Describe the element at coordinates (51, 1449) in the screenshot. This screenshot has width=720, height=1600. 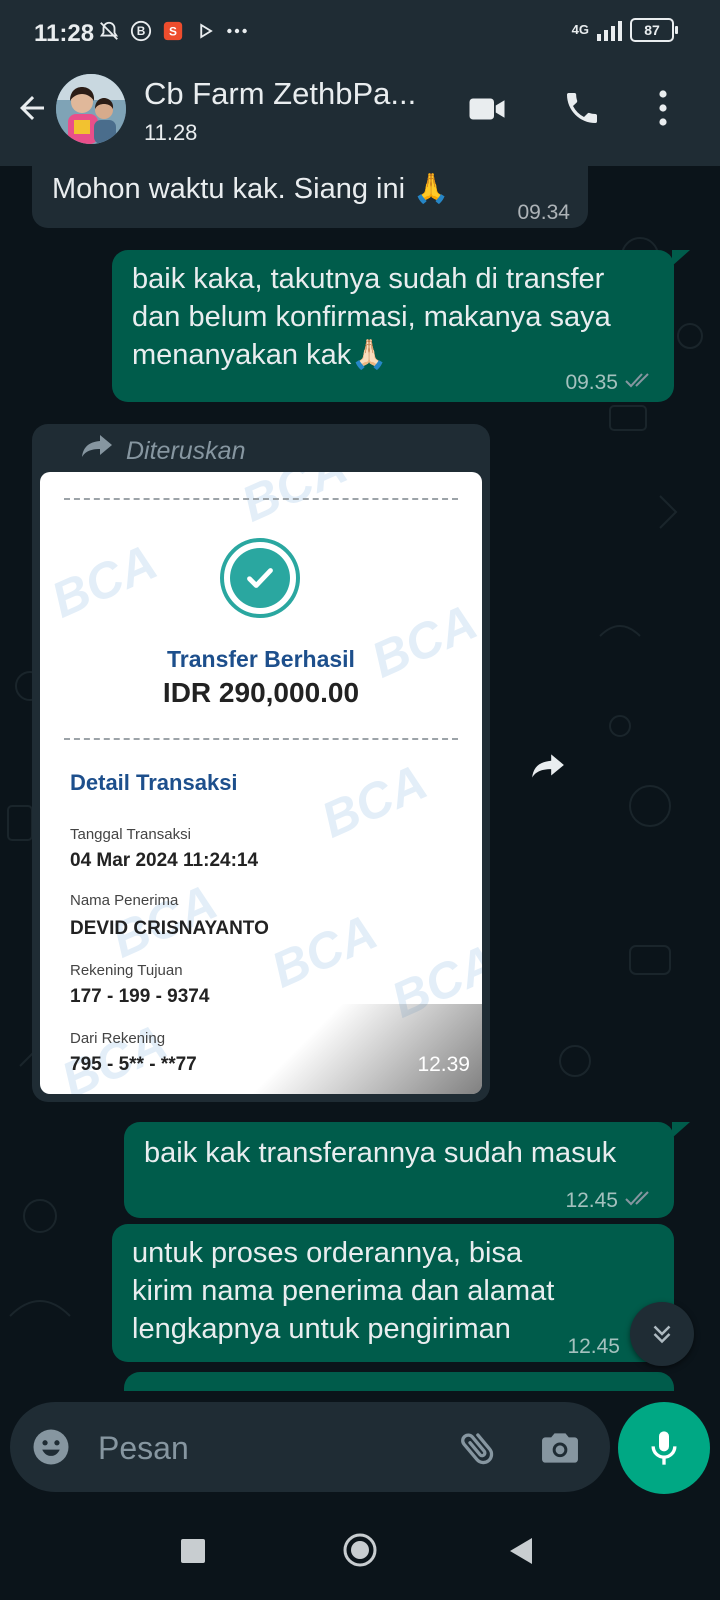
I see `emoji-icon` at that location.